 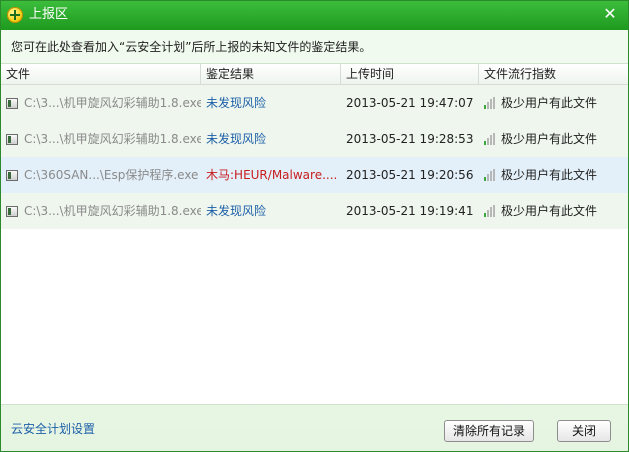 What do you see at coordinates (101, 74) in the screenshot?
I see `column-header-file: 文件` at bounding box center [101, 74].